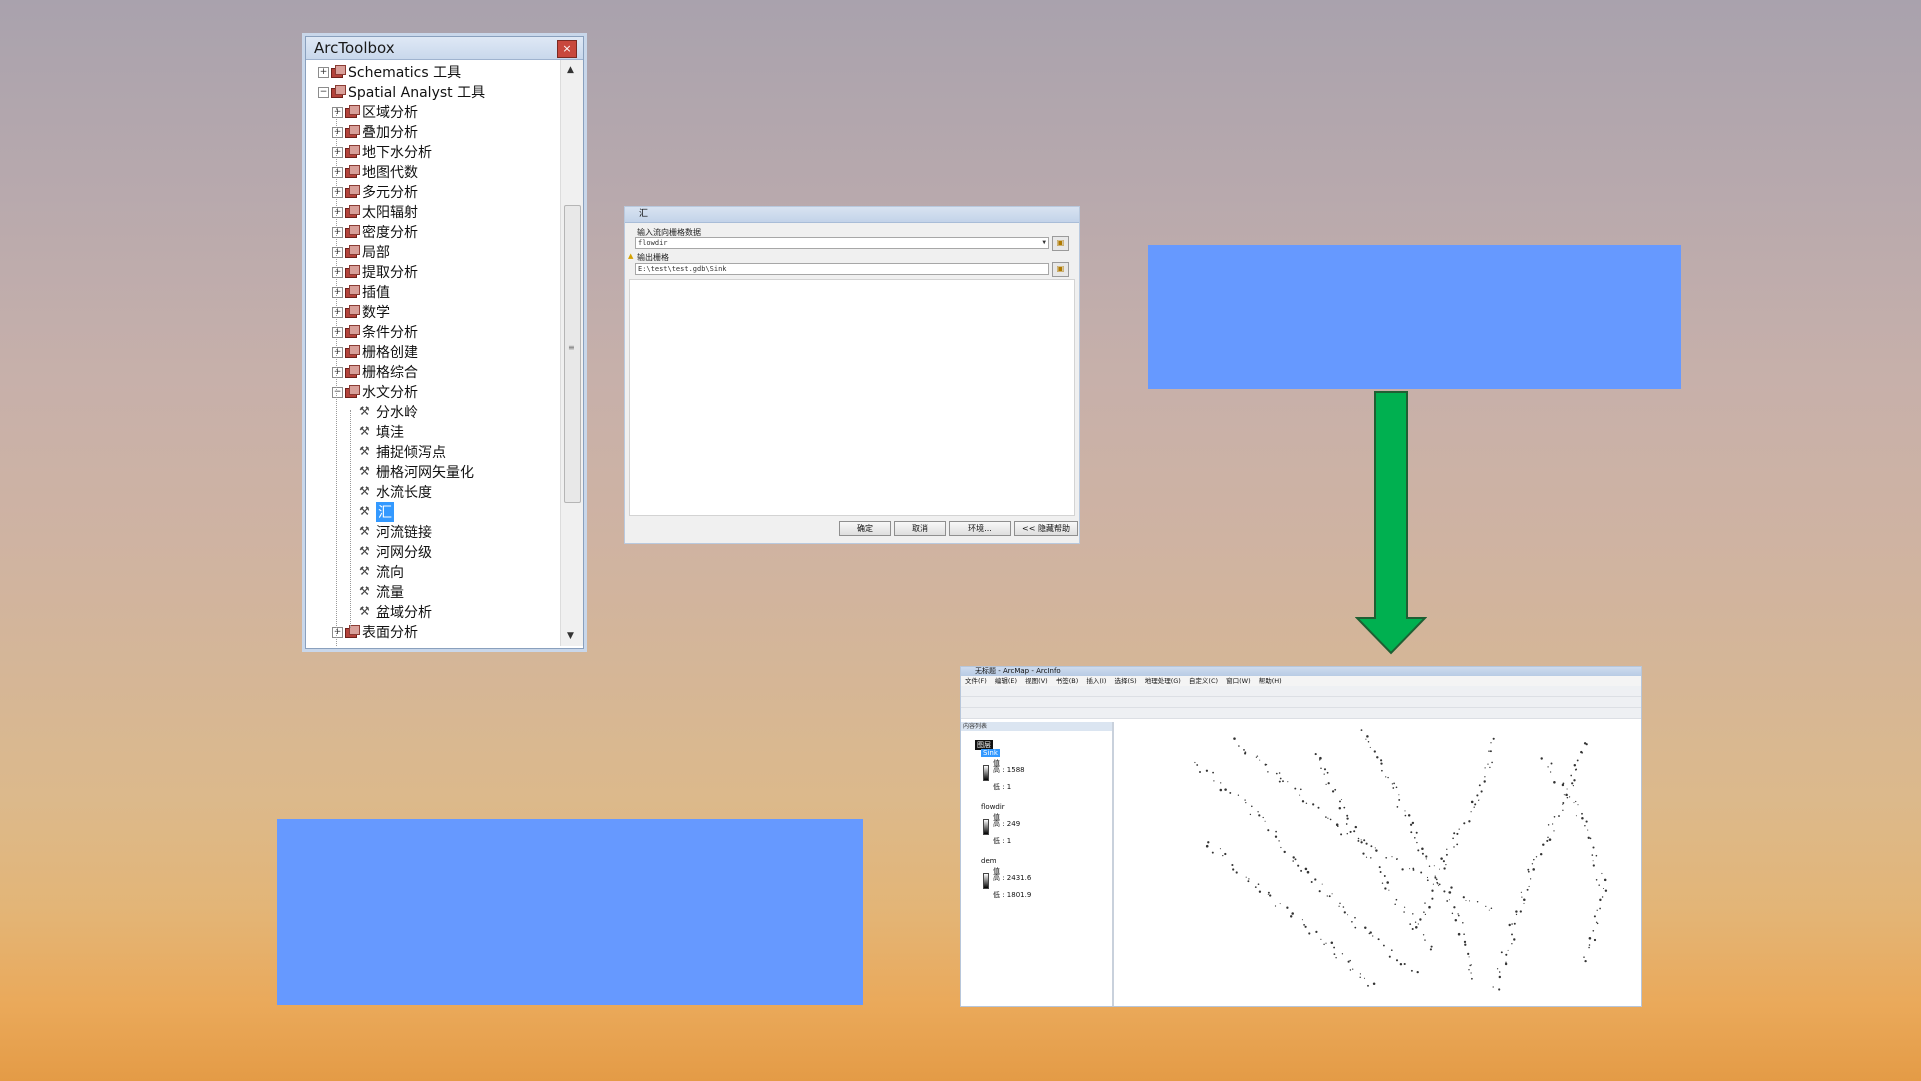  I want to click on layer-dem-name: dem, so click(989, 861).